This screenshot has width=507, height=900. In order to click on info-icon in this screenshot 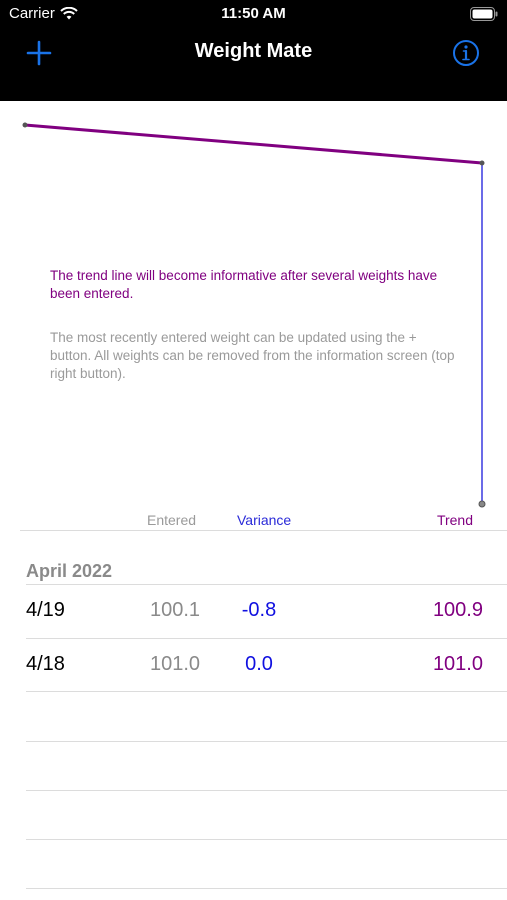, I will do `click(466, 53)`.